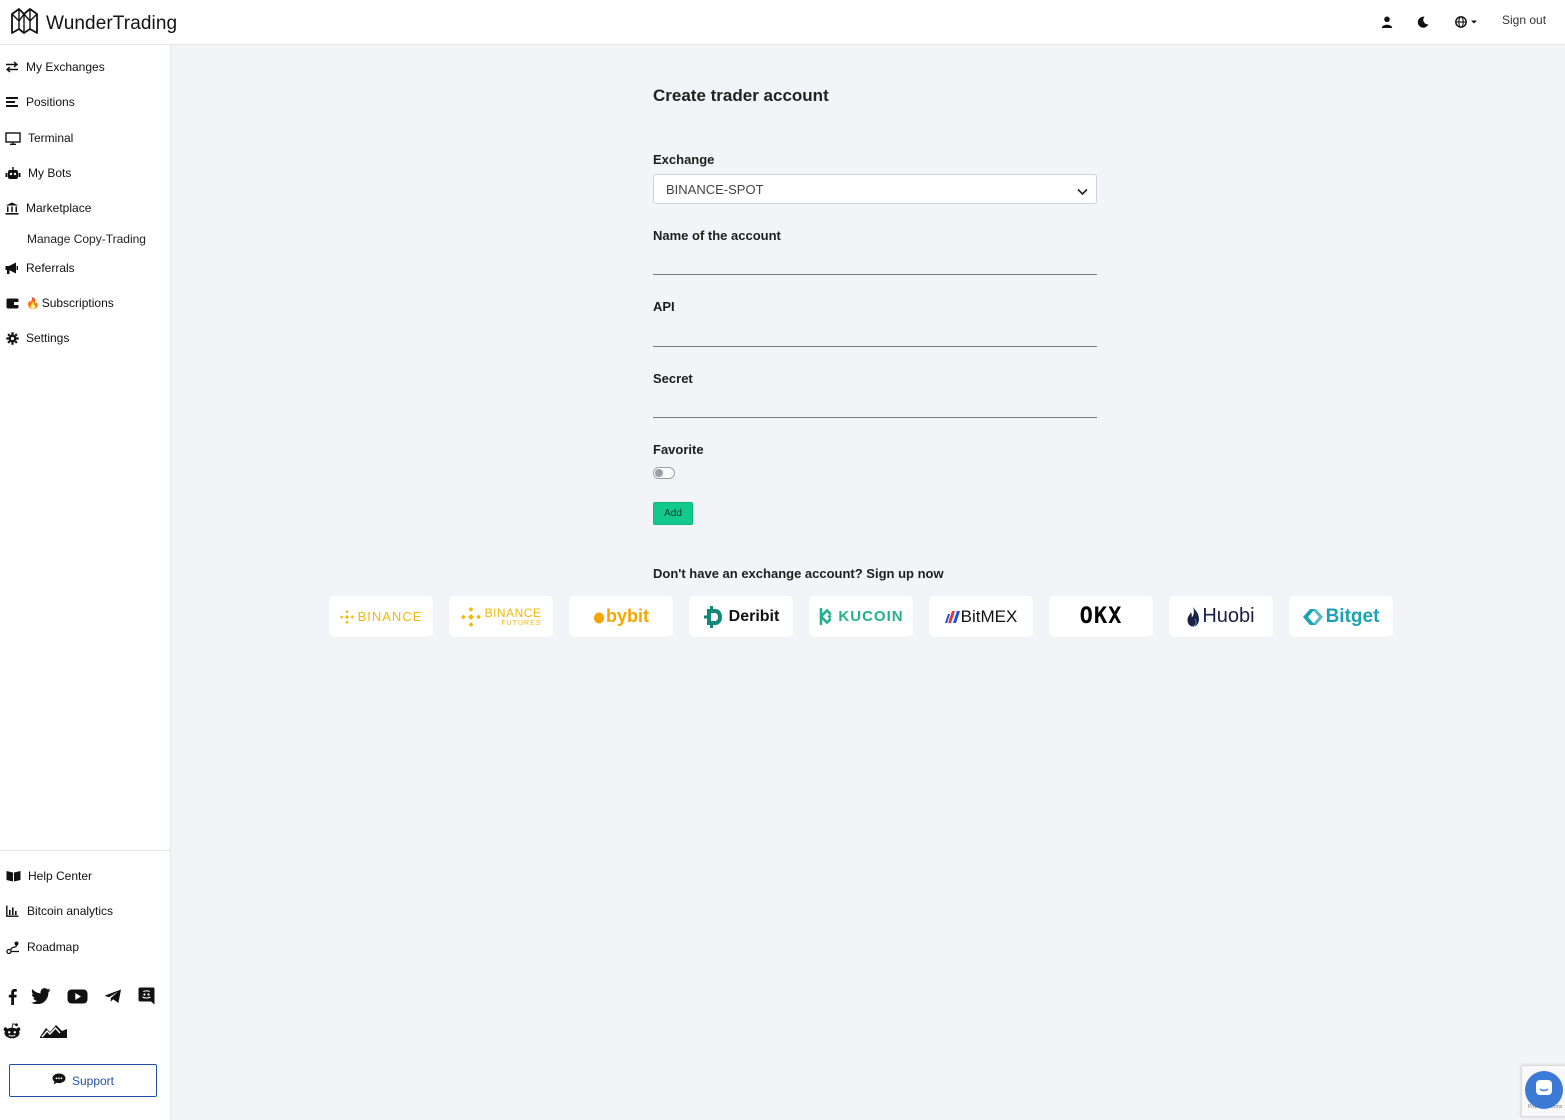 The image size is (1565, 1120). I want to click on sidebar-divider, so click(85, 850).